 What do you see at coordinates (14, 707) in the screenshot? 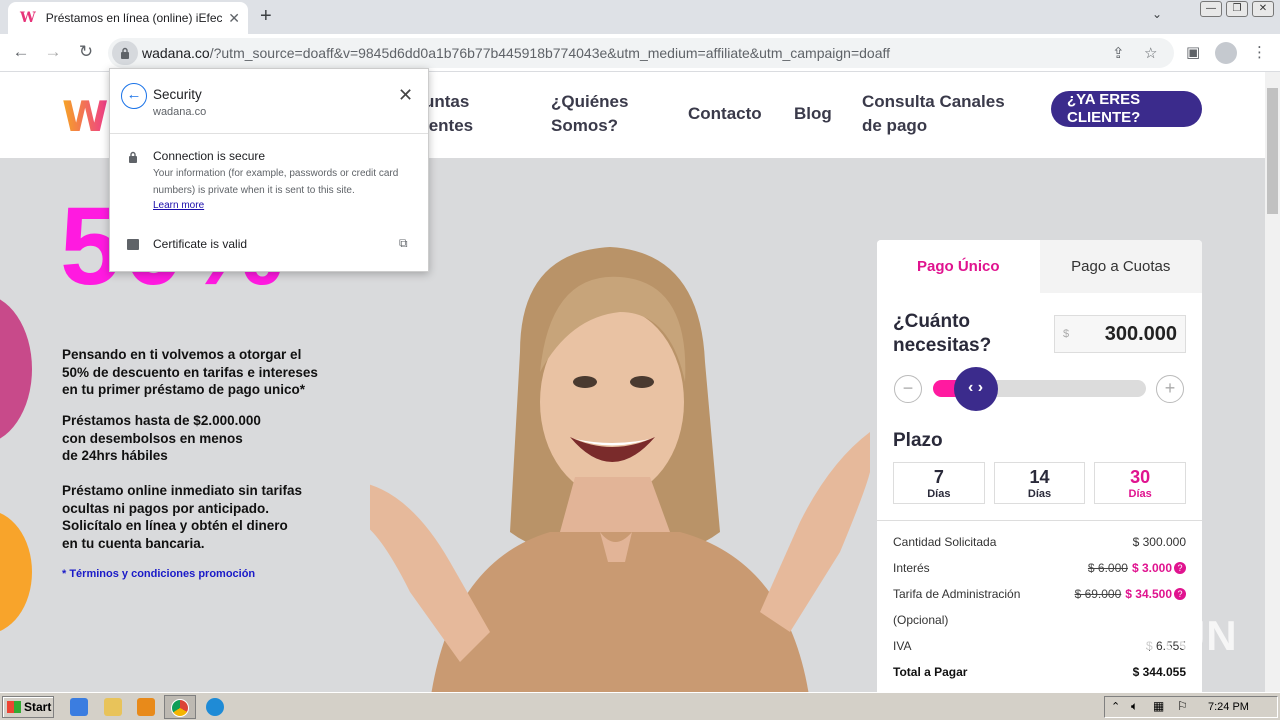
I see `windows-logo-icon` at bounding box center [14, 707].